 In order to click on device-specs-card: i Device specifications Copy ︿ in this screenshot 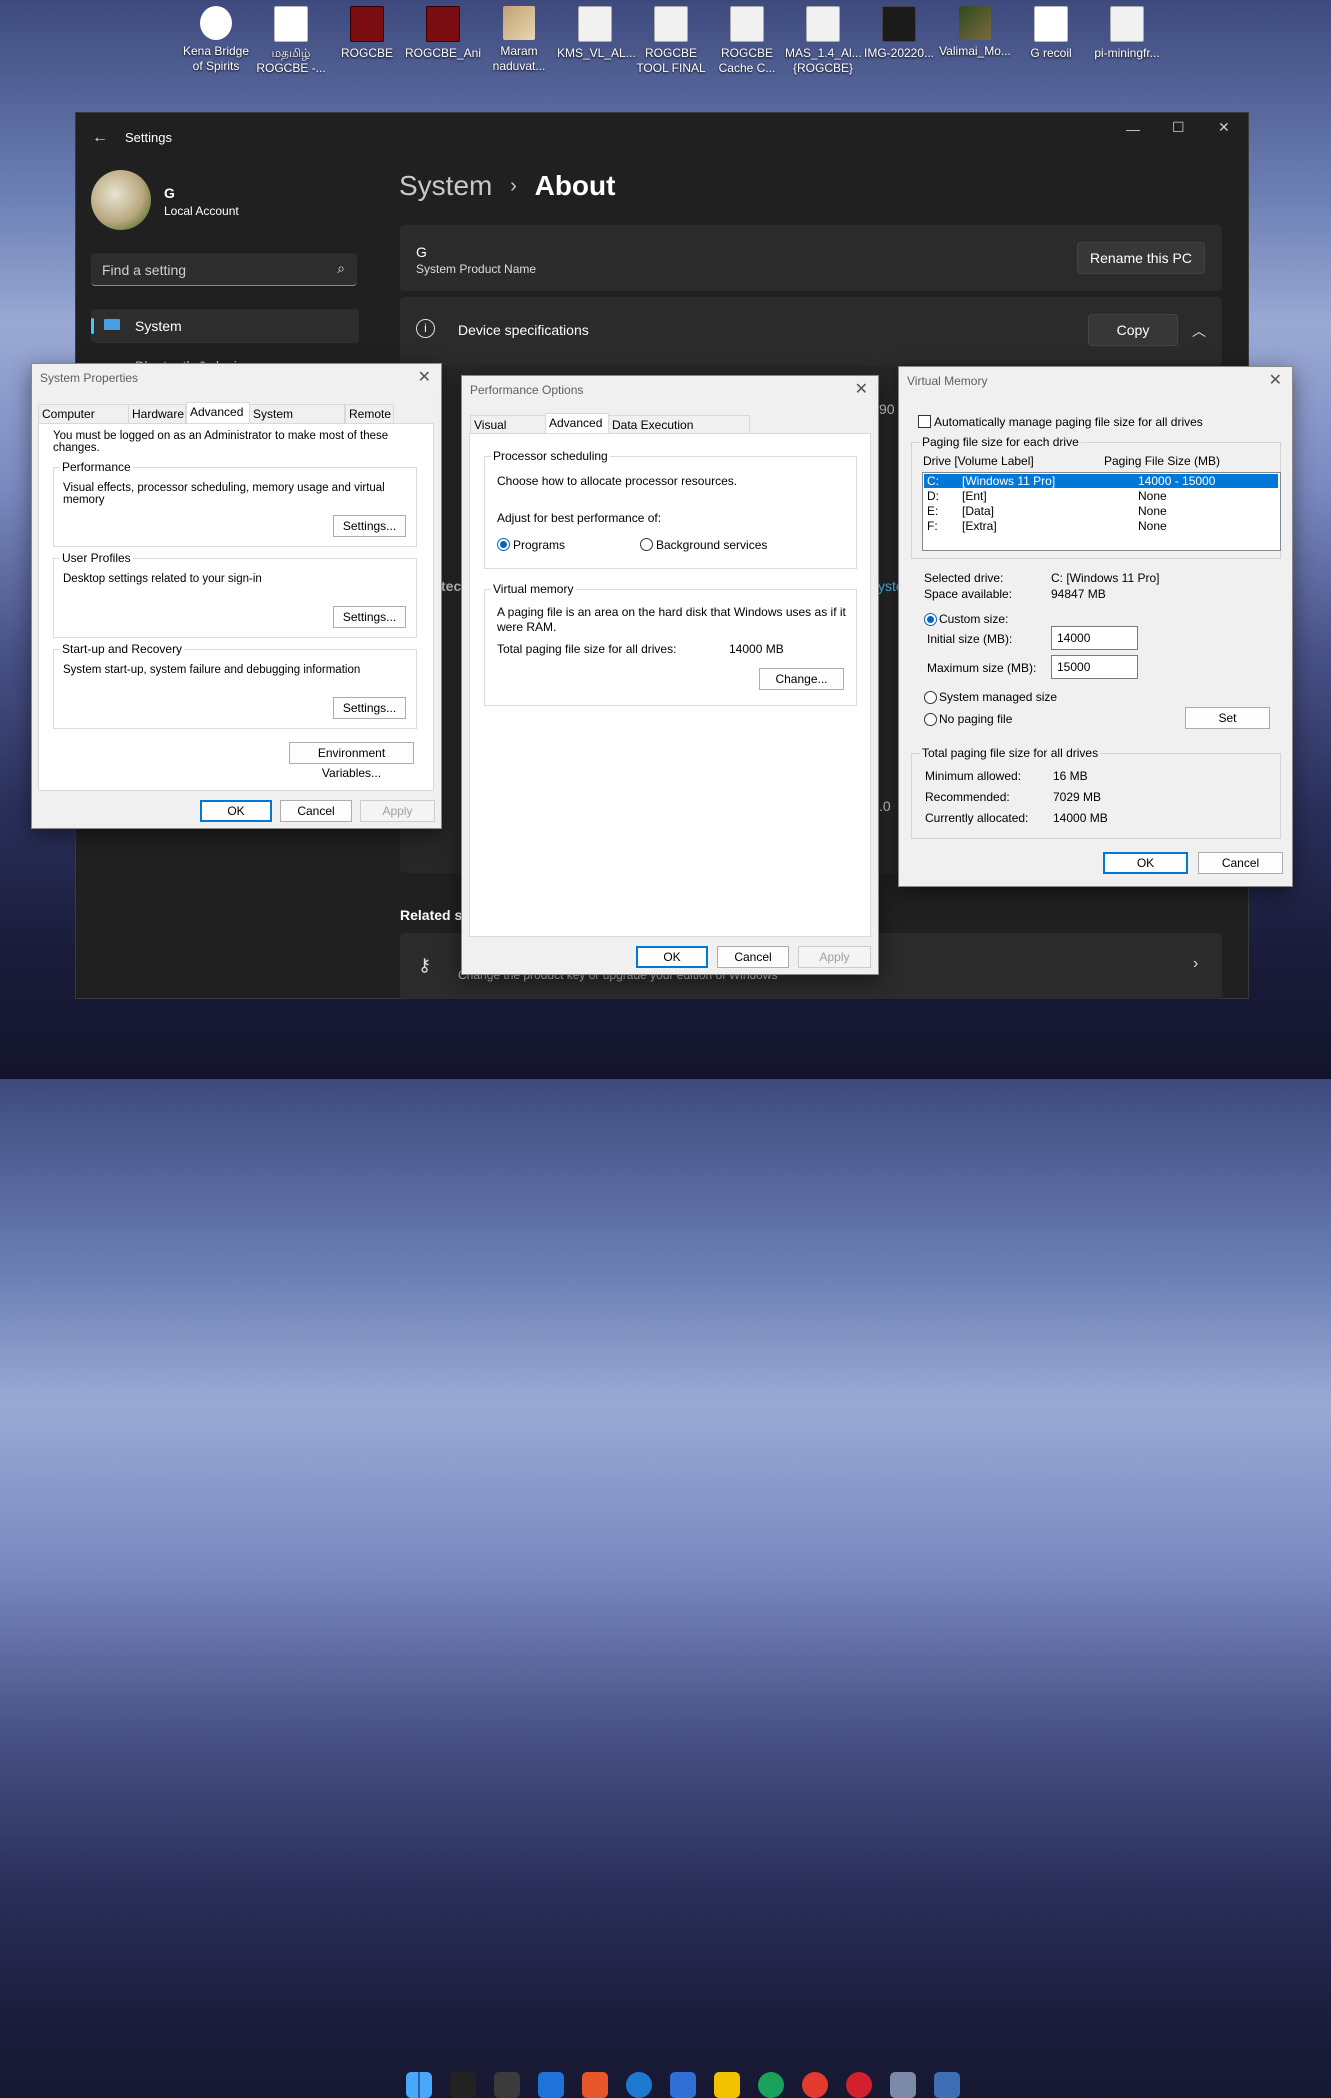, I will do `click(811, 331)`.